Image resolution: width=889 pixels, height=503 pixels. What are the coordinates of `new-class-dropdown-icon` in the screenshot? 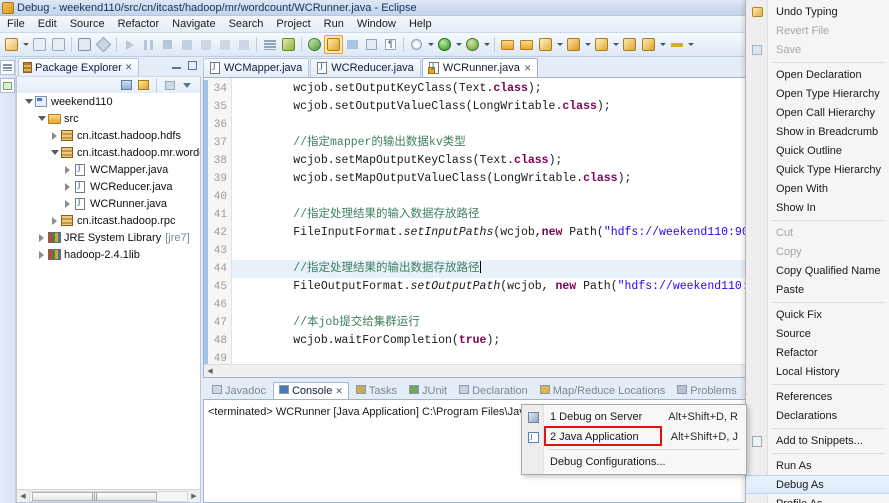 It's located at (559, 44).